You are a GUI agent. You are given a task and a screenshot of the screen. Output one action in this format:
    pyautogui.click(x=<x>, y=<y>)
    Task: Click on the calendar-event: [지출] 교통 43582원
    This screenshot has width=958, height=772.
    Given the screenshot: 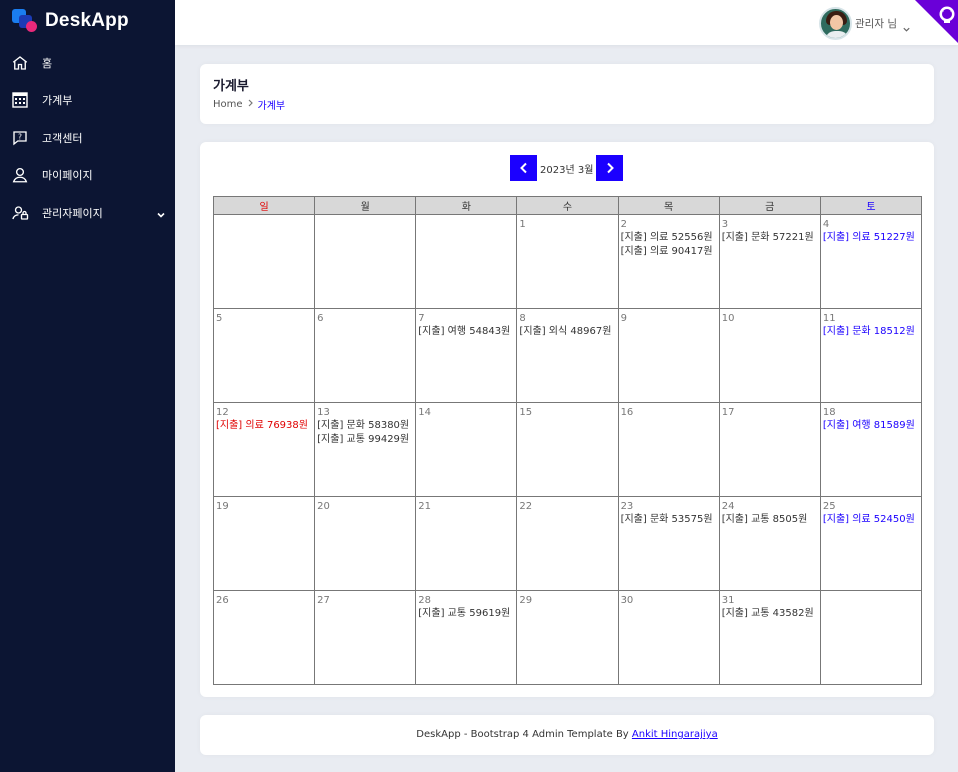 What is the action you would take?
    pyautogui.click(x=770, y=614)
    